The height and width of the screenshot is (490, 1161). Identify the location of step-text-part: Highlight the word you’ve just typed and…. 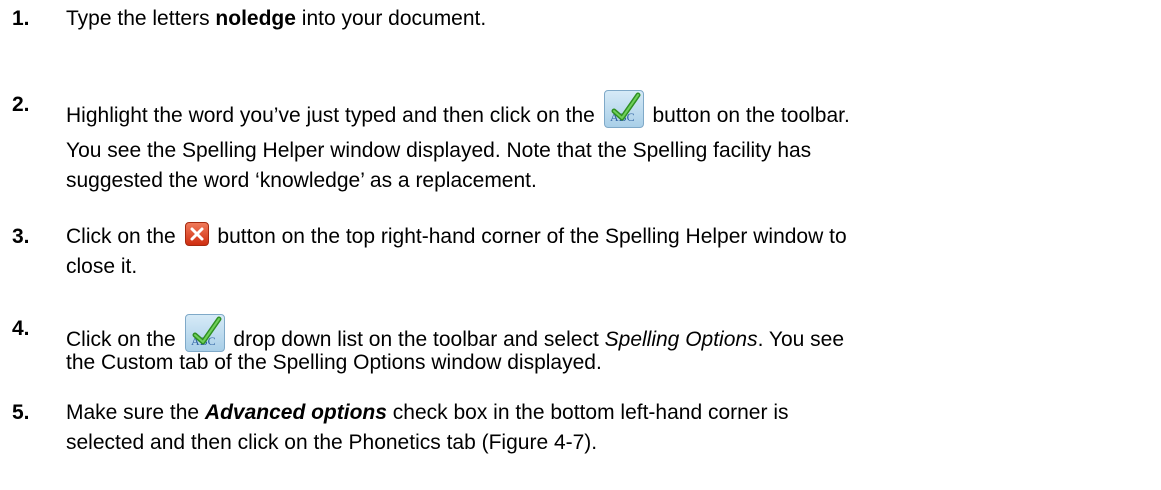
(333, 115).